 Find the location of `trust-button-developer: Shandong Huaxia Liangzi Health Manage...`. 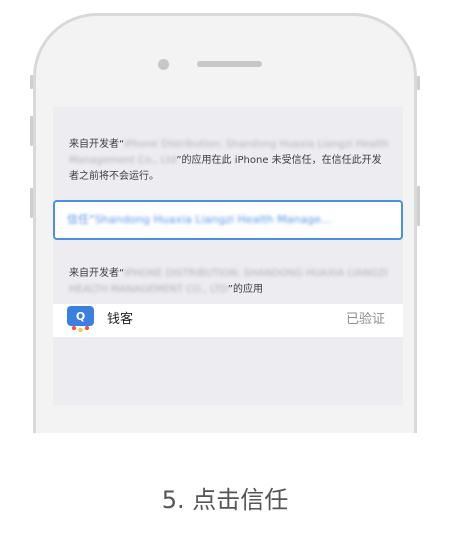

trust-button-developer: Shandong Huaxia Liangzi Health Manage... is located at coordinates (213, 219).